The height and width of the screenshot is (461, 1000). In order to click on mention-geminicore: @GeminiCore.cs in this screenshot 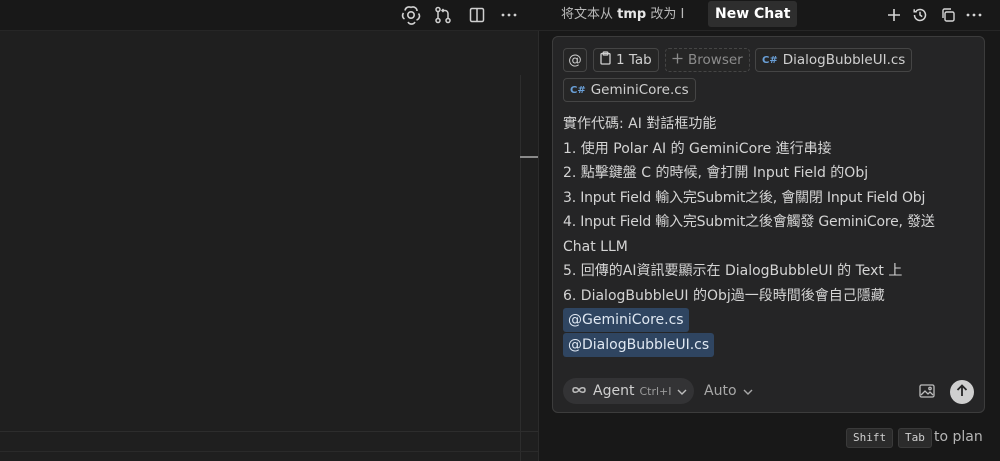, I will do `click(626, 320)`.